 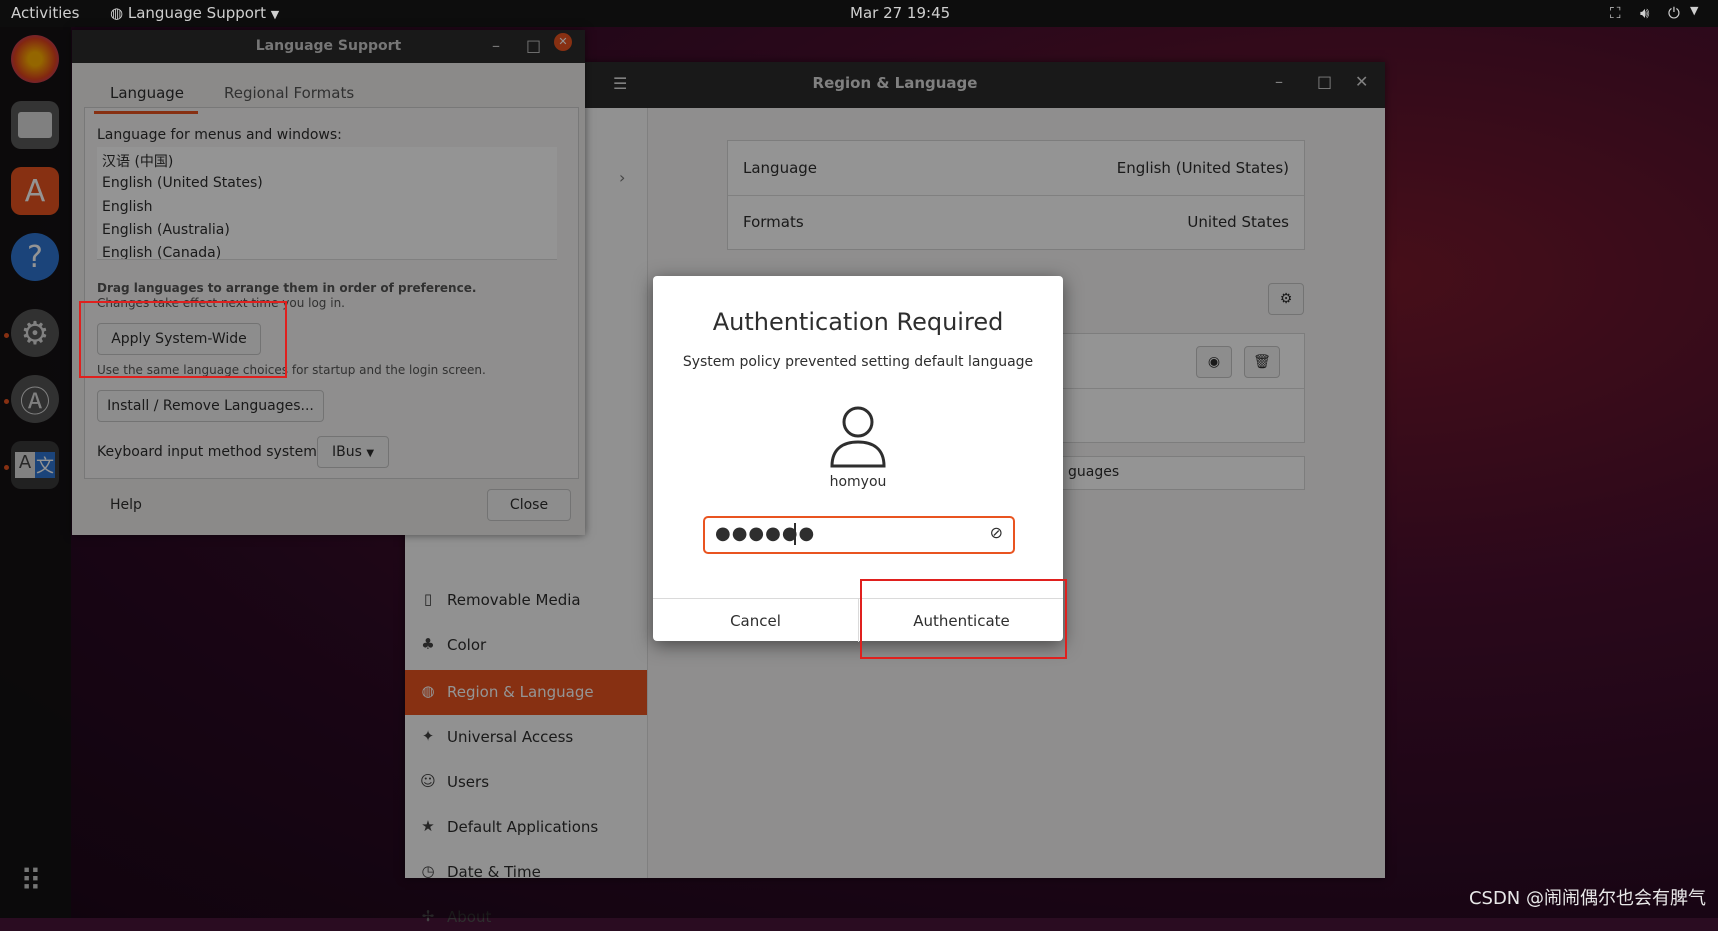 I want to click on network-icon: ⛶, so click(x=1615, y=13).